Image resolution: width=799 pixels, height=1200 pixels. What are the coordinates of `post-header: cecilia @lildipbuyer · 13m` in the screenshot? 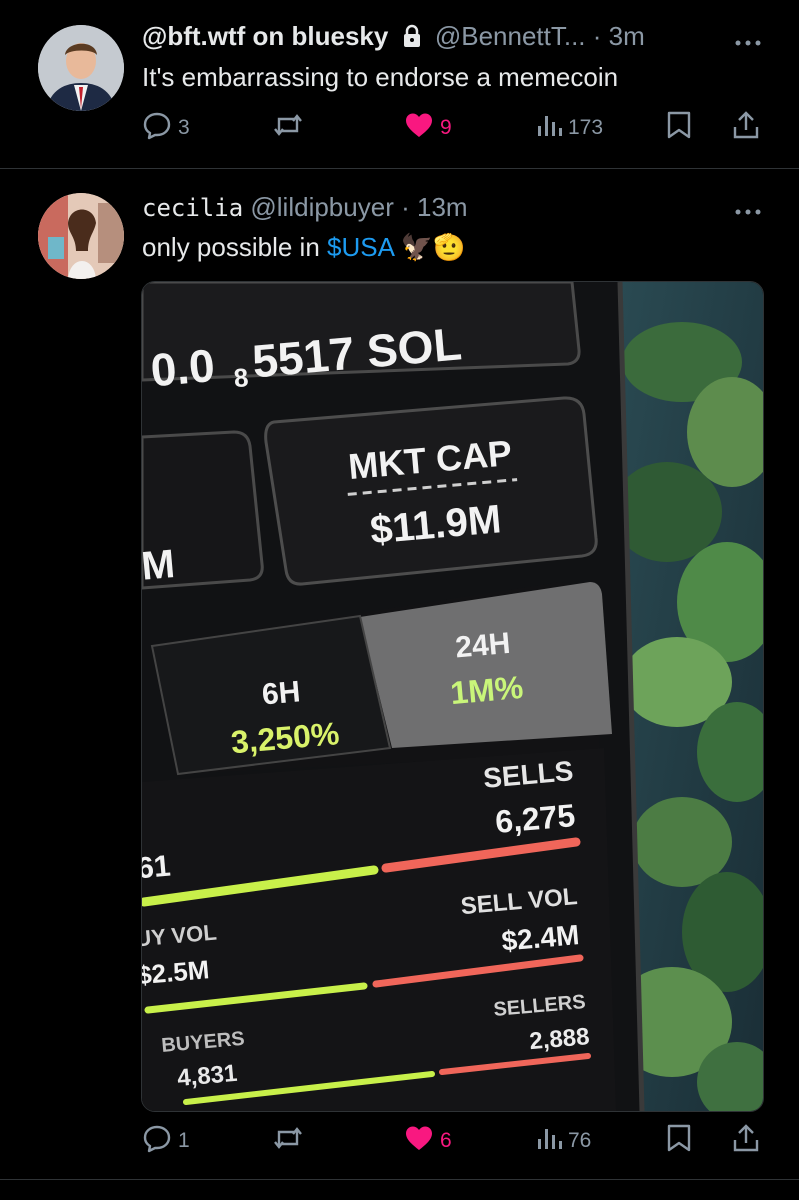 It's located at (440, 207).